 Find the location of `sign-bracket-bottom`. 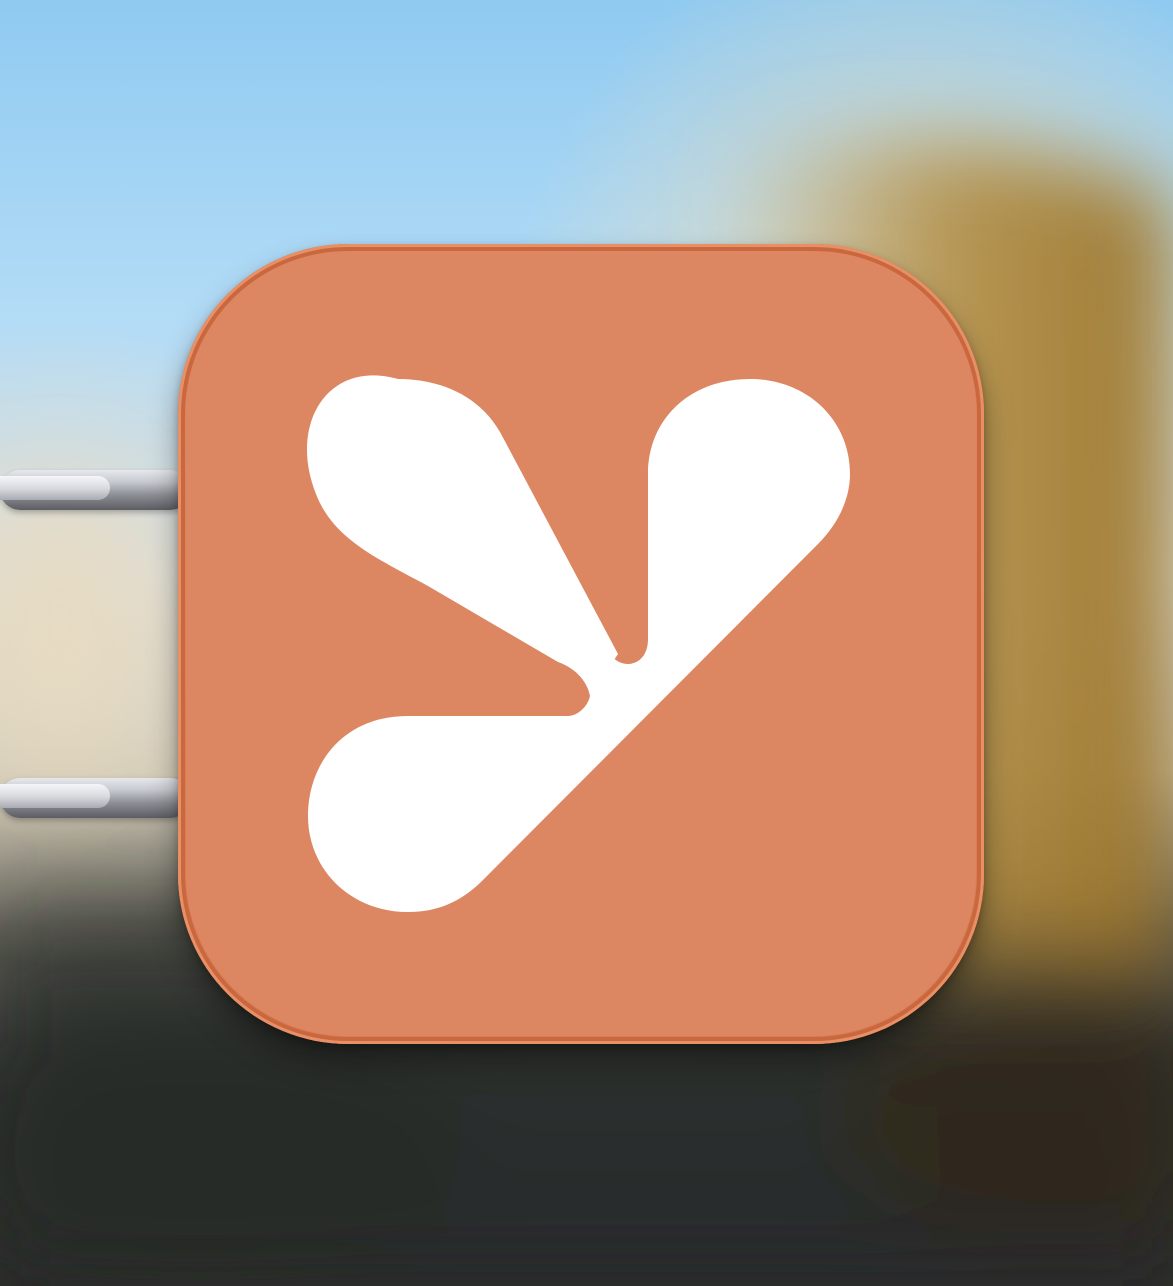

sign-bracket-bottom is located at coordinates (95, 798).